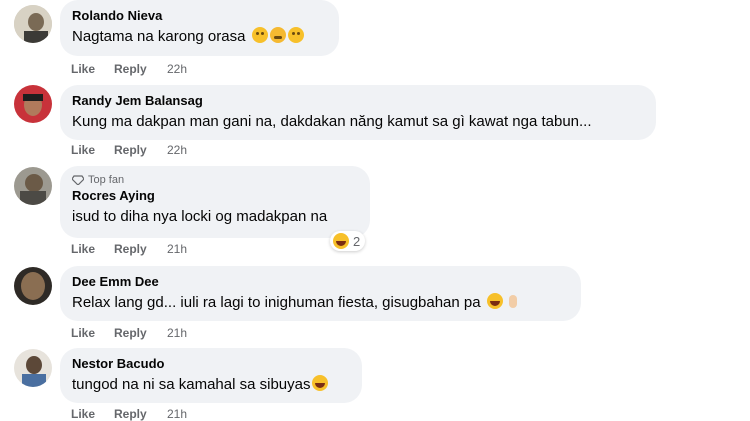 The width and height of the screenshot is (750, 421). I want to click on diamond-icon, so click(78, 180).